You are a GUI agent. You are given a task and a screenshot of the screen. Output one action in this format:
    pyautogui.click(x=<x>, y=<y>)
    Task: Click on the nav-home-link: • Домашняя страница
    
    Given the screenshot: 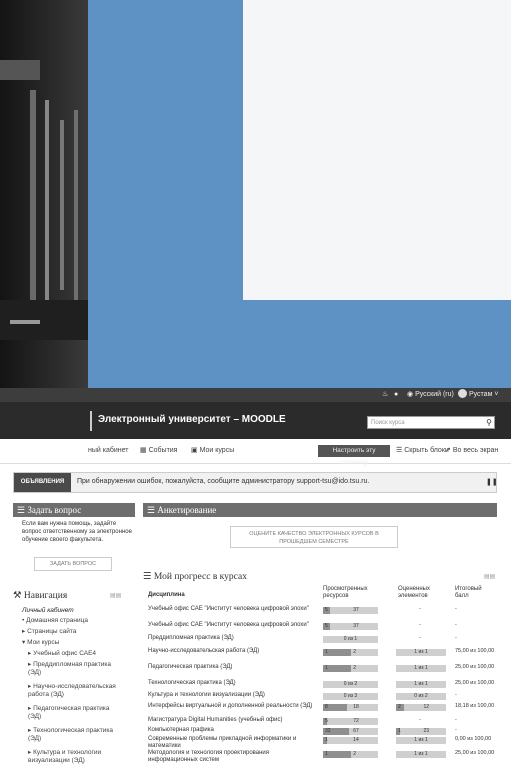 What is the action you would take?
    pyautogui.click(x=55, y=621)
    